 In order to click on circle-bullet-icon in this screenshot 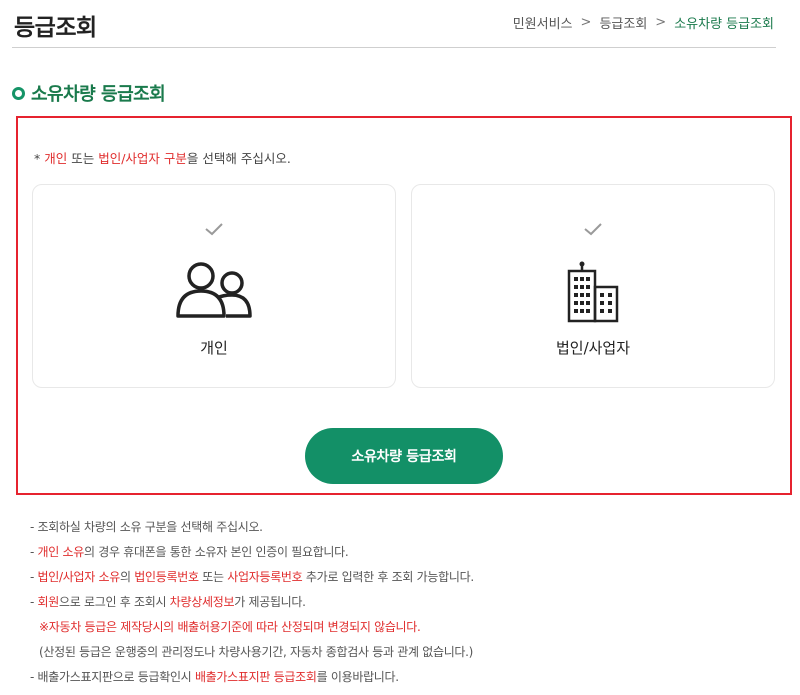, I will do `click(18, 93)`.